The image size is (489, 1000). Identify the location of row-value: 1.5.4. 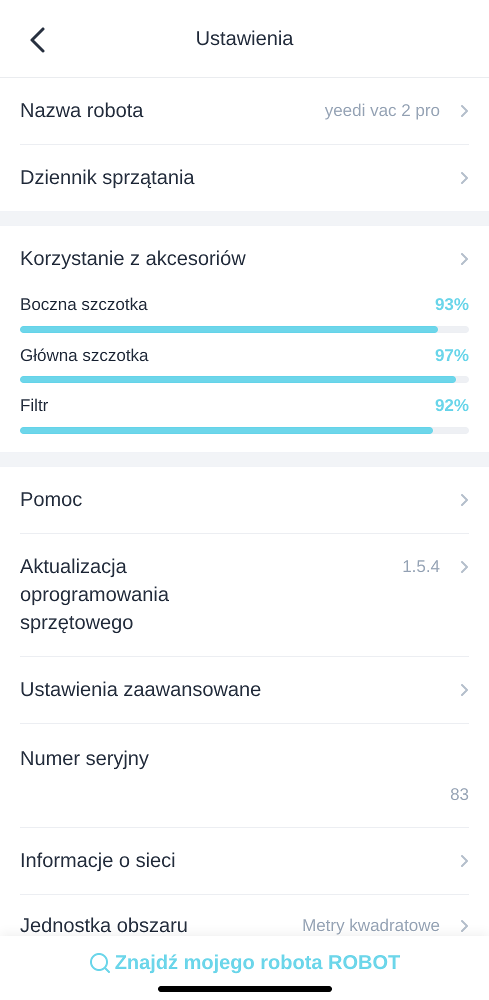
(421, 567).